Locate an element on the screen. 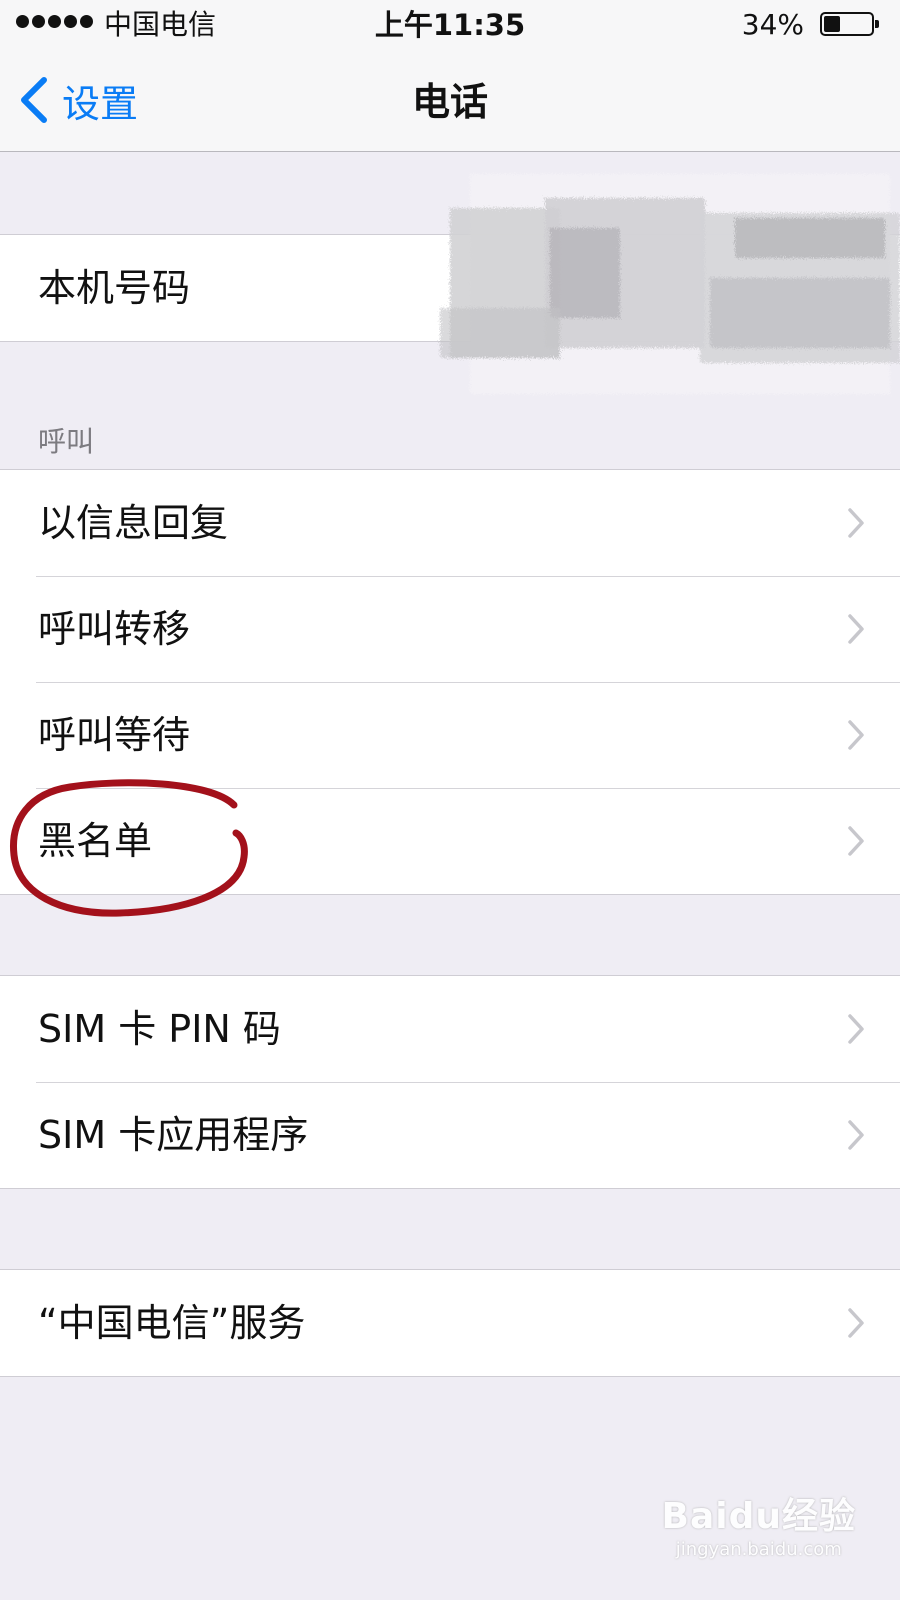 Image resolution: width=900 pixels, height=1600 pixels. my-number-label: 本机号码 is located at coordinates (114, 288).